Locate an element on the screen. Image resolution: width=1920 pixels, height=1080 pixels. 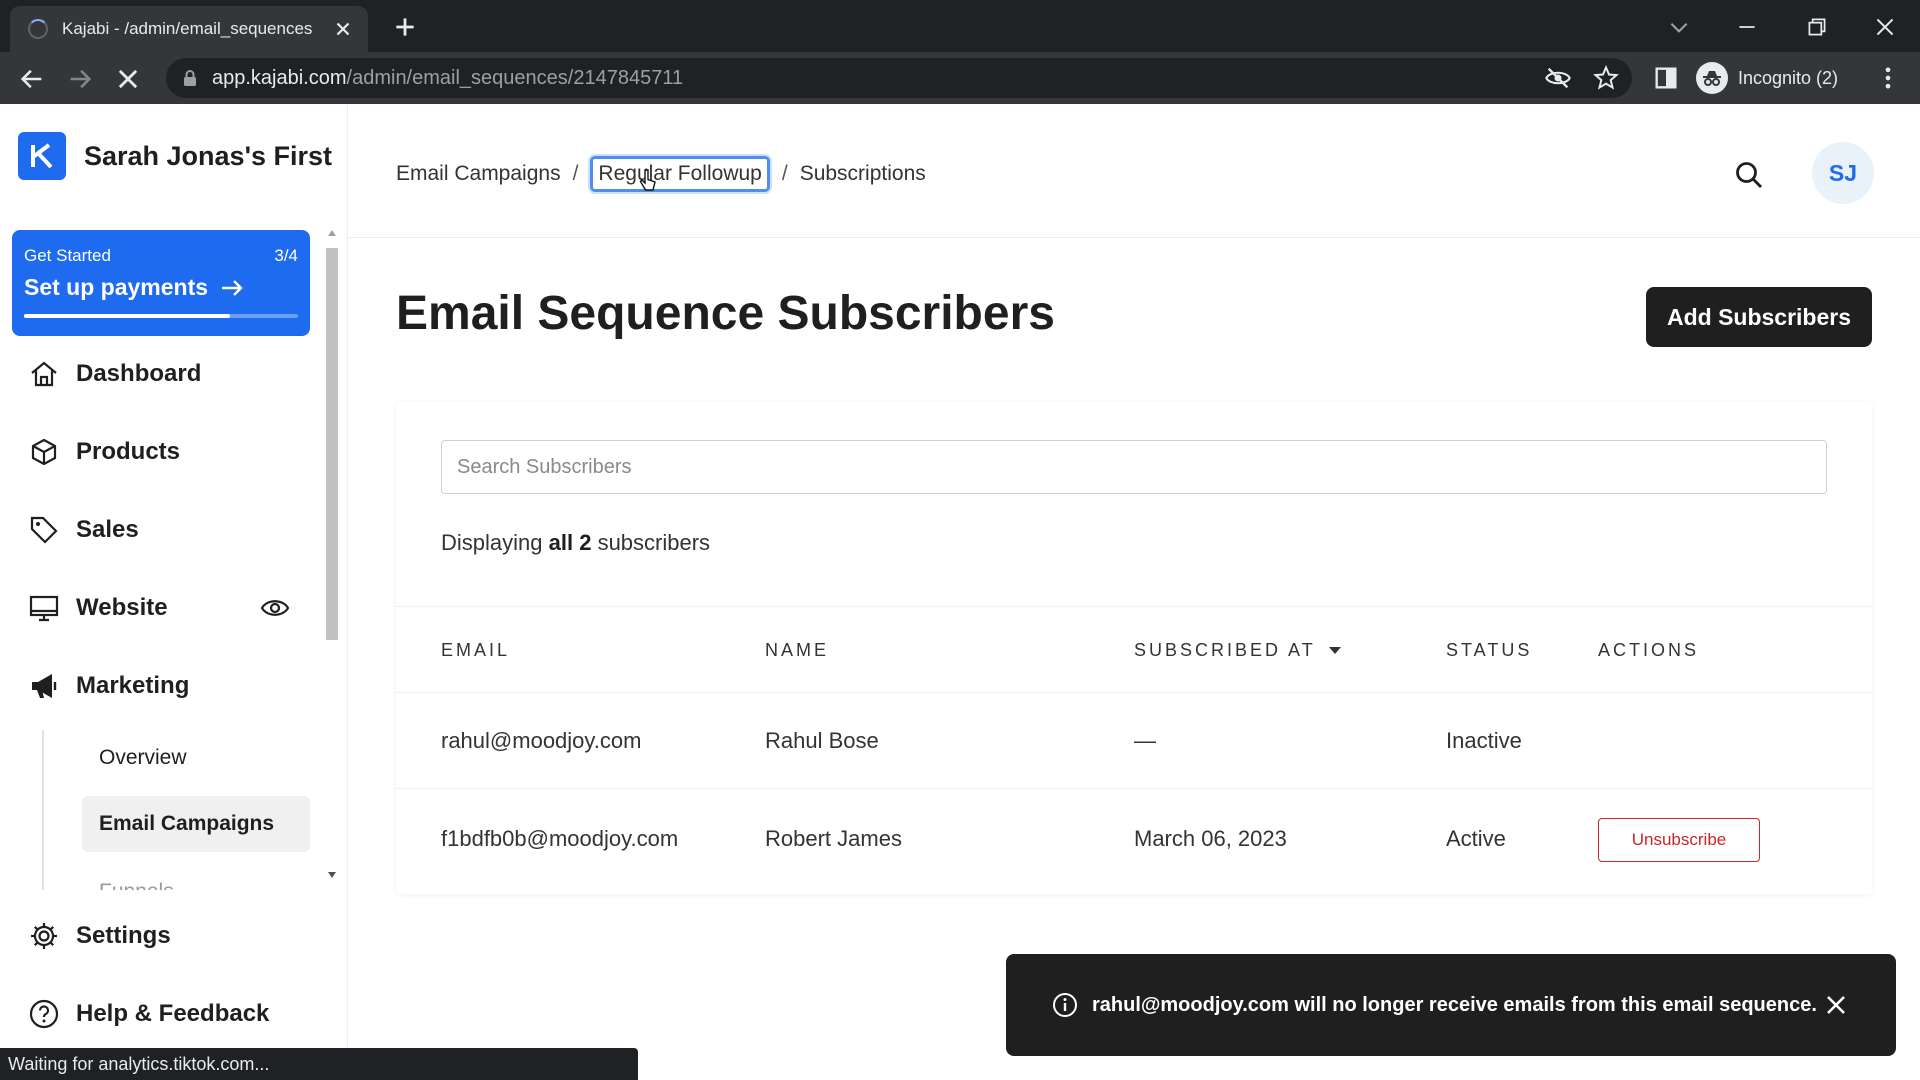
column-header-actions: ACTIONS is located at coordinates (1649, 650).